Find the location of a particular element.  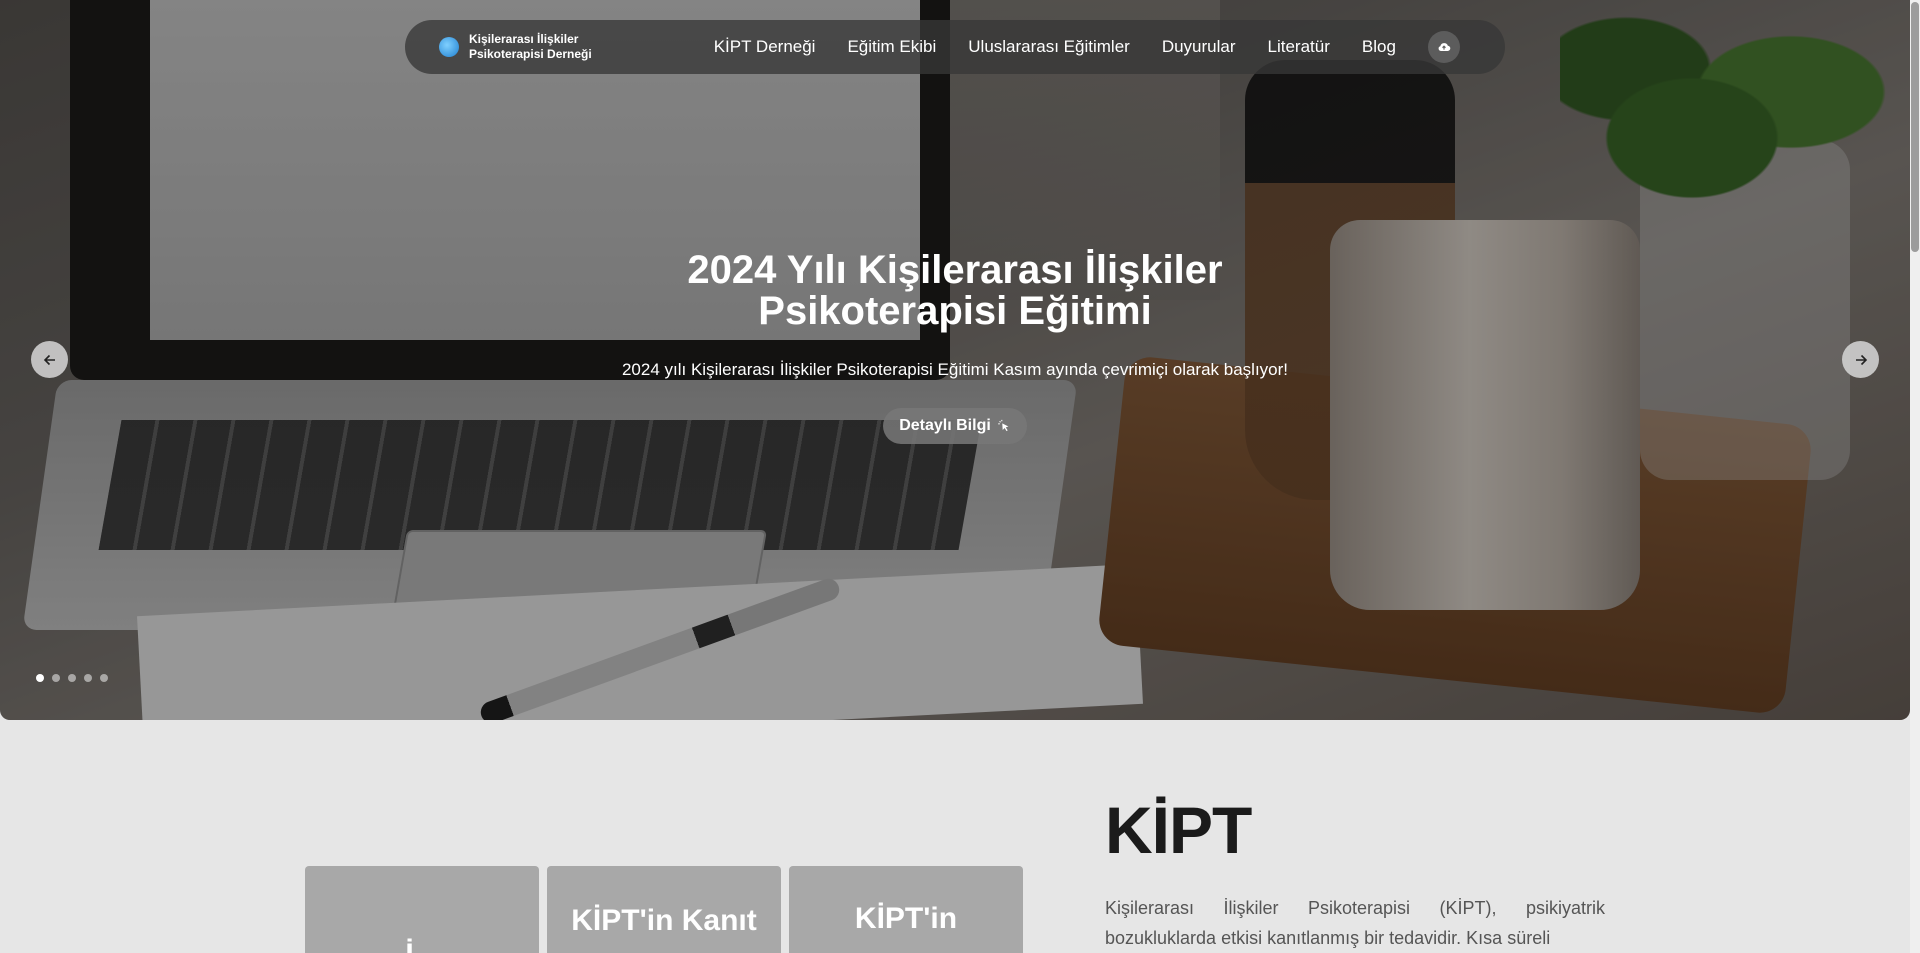

hero-title-line2: Psikoterapisi Eğitimi is located at coordinates (955, 311).